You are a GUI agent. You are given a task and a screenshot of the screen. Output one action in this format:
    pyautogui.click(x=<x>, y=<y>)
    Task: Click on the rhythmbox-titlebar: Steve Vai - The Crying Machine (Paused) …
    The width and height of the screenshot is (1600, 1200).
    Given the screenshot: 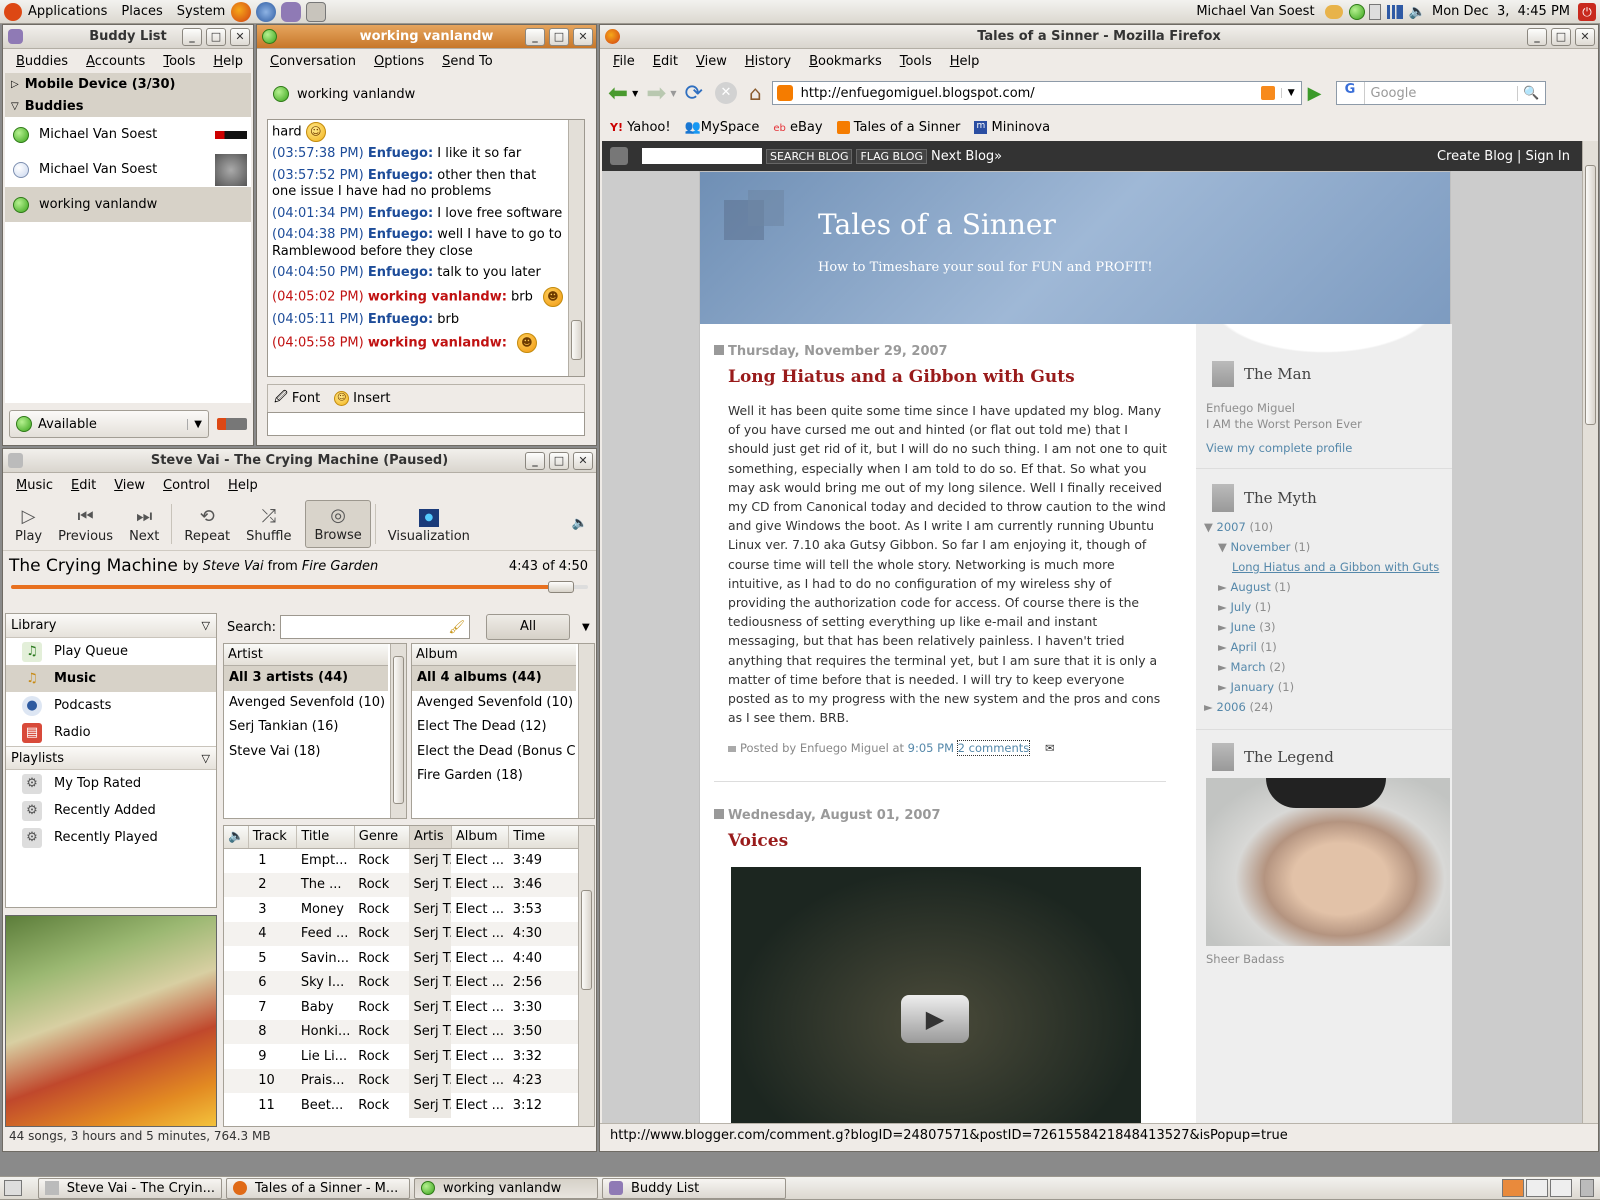 What is the action you would take?
    pyautogui.click(x=299, y=461)
    